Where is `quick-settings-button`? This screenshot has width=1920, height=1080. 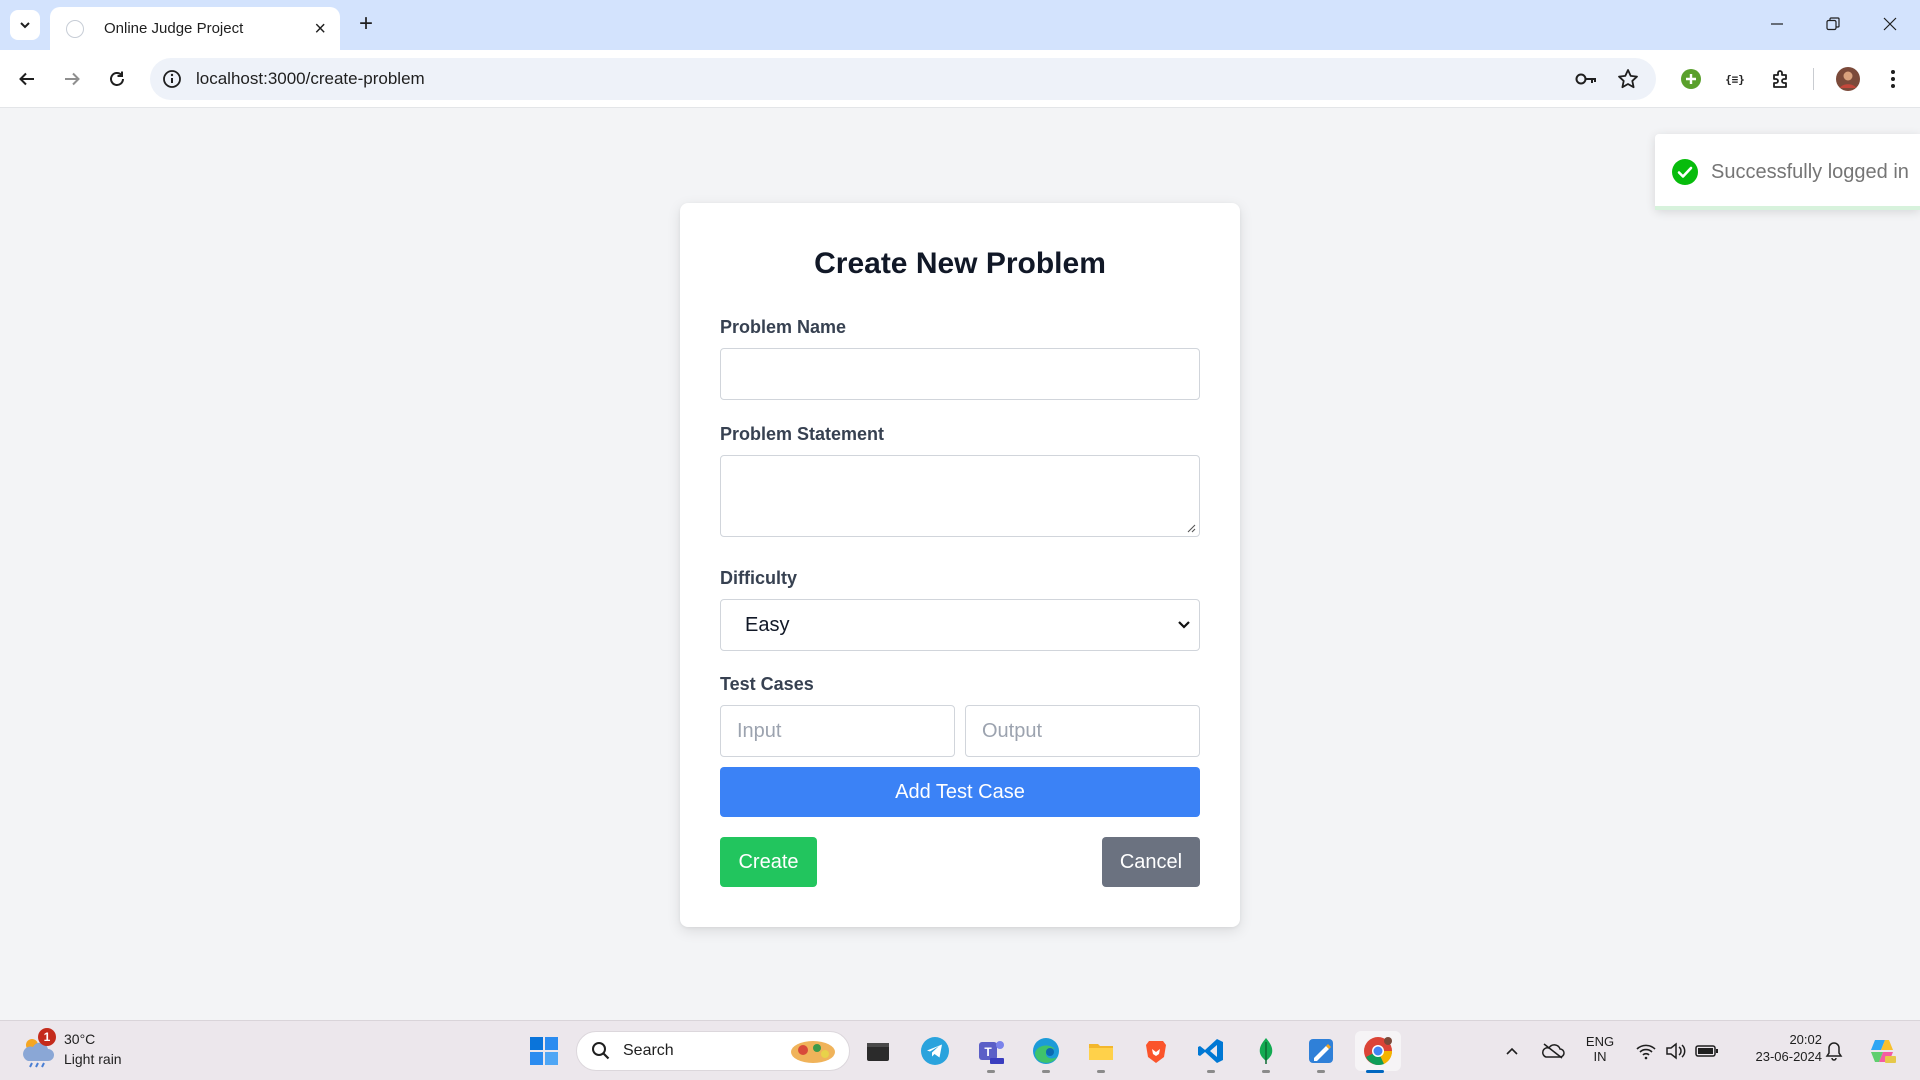 quick-settings-button is located at coordinates (1677, 1051).